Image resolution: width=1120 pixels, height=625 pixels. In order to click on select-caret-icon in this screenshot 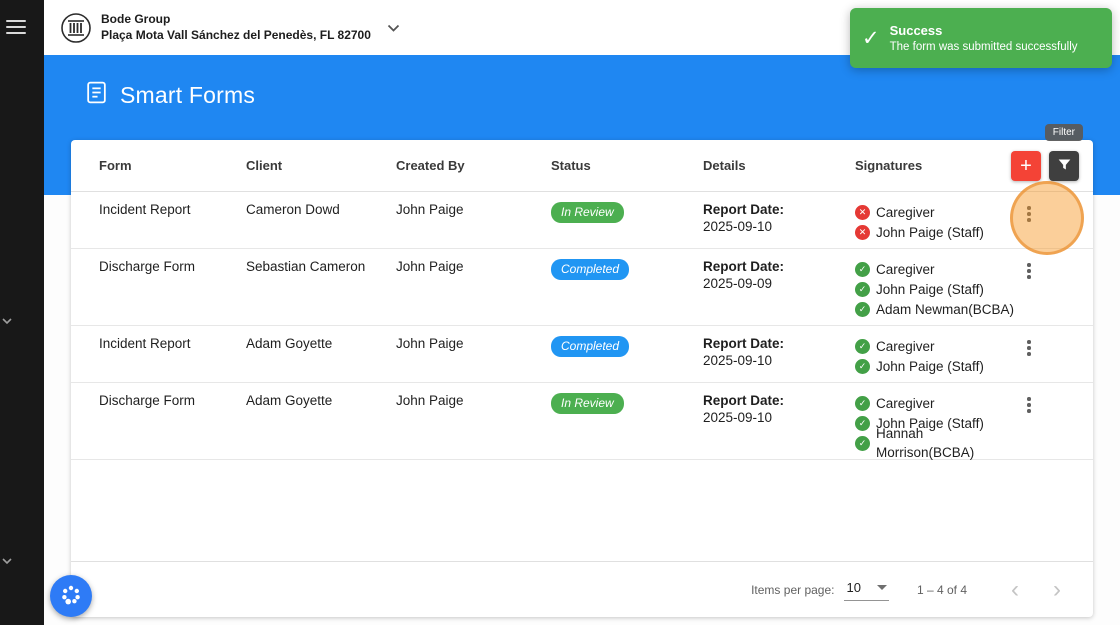, I will do `click(881, 587)`.